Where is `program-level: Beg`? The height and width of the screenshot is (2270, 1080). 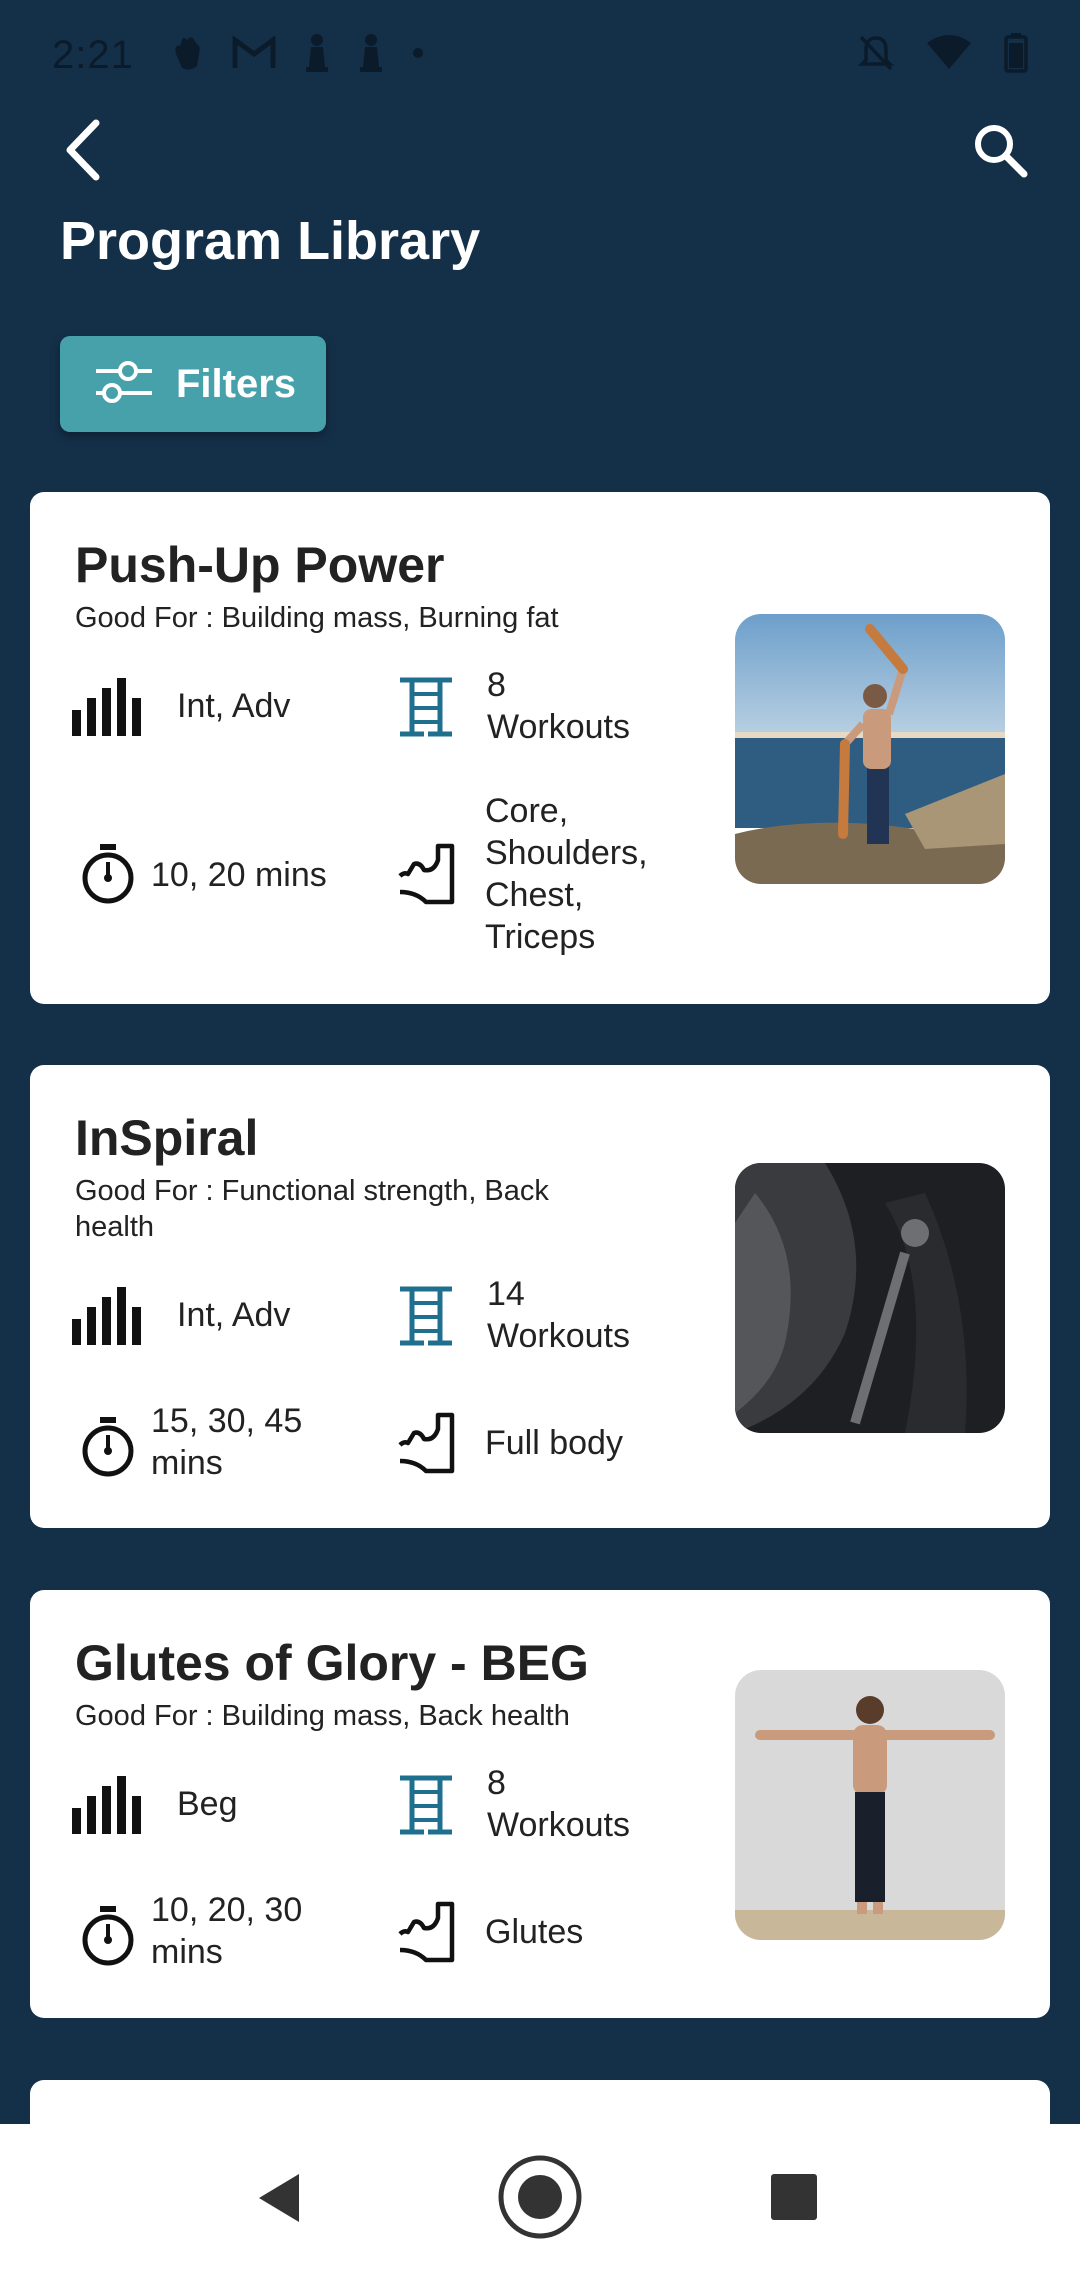
program-level: Beg is located at coordinates (207, 1804).